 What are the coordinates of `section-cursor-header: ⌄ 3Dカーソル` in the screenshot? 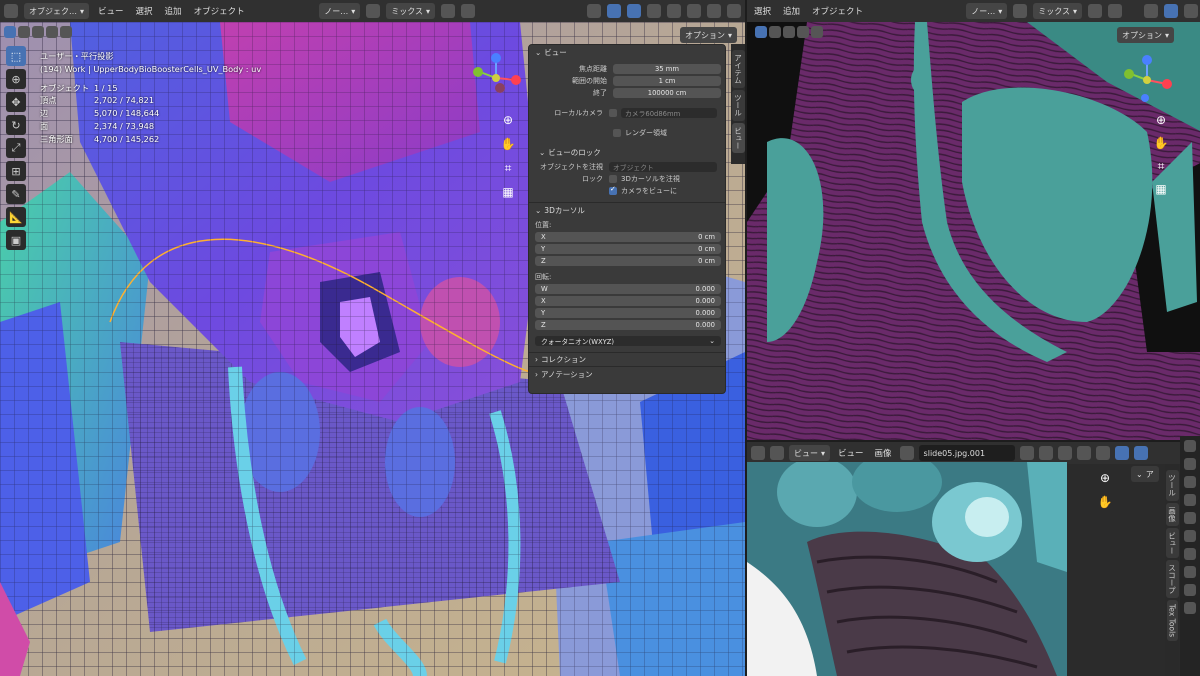 It's located at (627, 210).